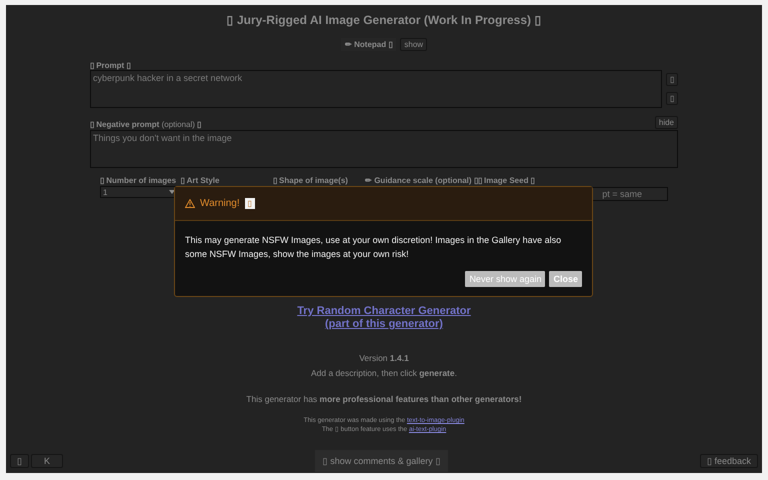  What do you see at coordinates (383, 373) in the screenshot?
I see `instruction-text: Add a description, then click generate.` at bounding box center [383, 373].